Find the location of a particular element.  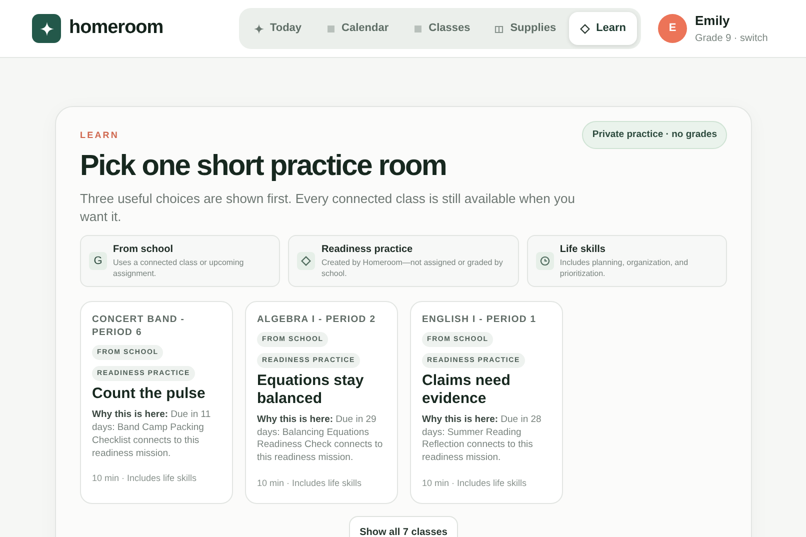

page-title: Pick one short practice room is located at coordinates (264, 166).